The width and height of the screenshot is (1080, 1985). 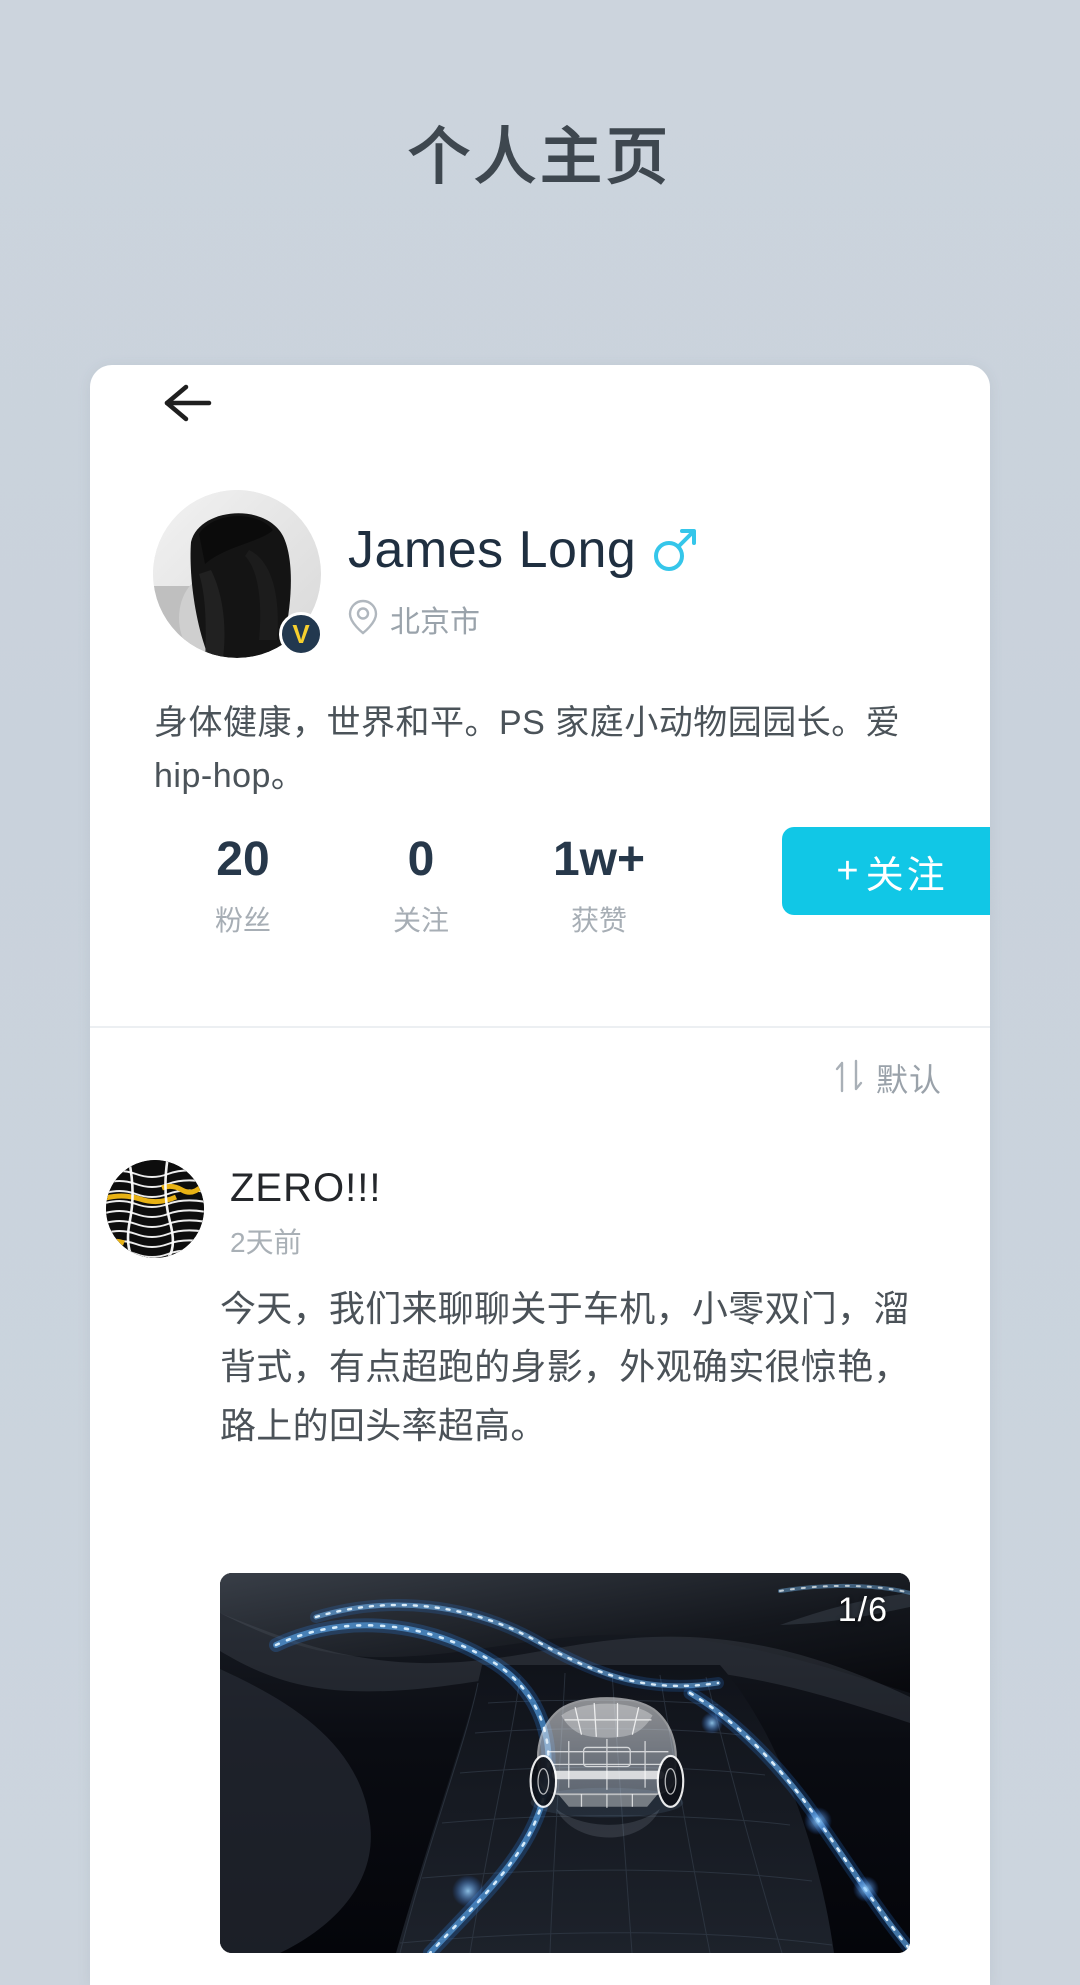 I want to click on stat-likes: 1w+ 获赞, so click(x=599, y=886).